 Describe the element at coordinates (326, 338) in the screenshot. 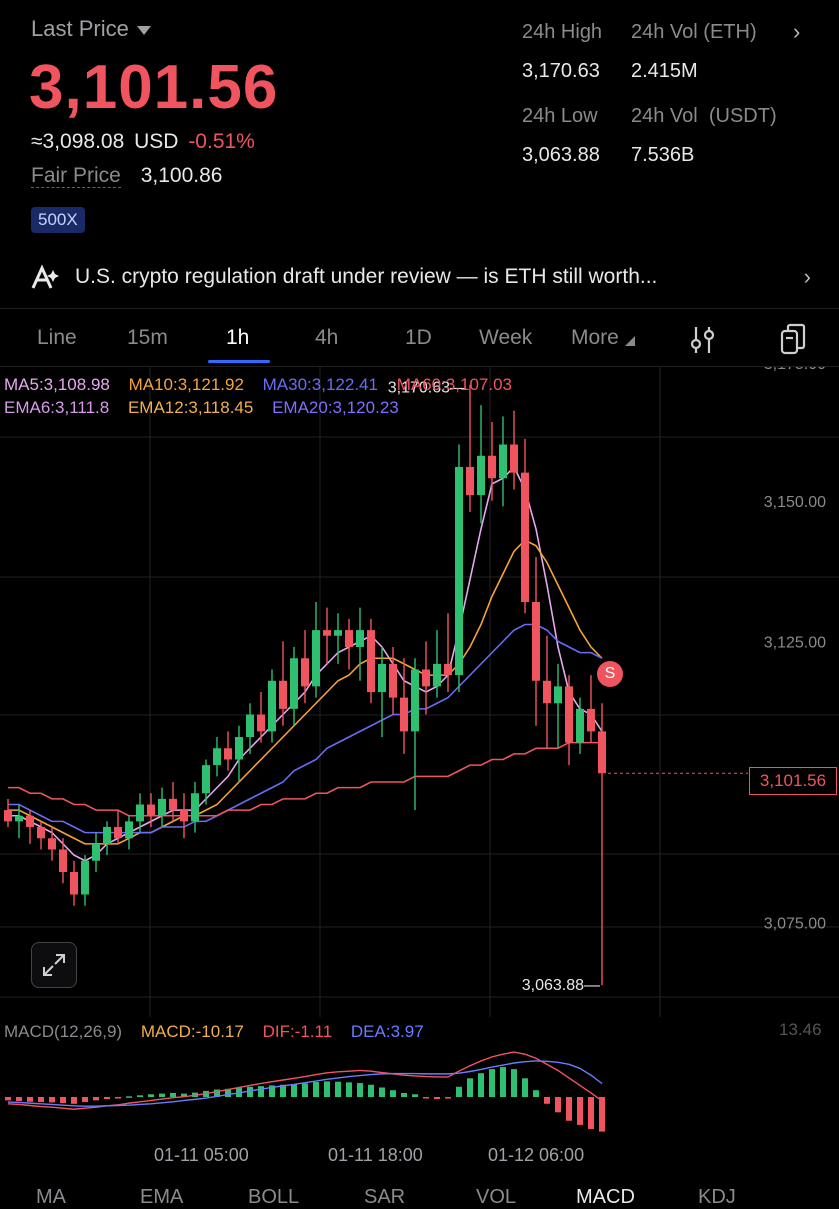

I see `tab-4h: 4h` at that location.